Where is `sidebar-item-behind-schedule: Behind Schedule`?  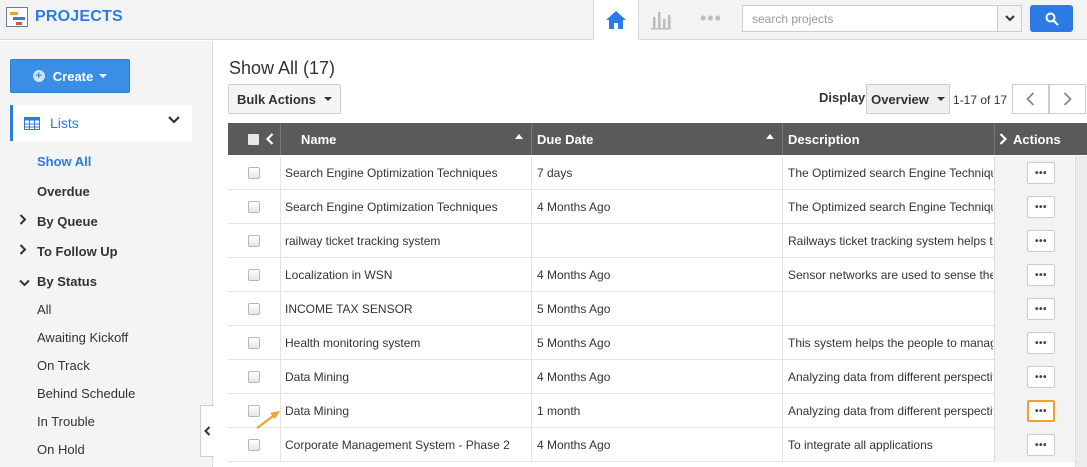 sidebar-item-behind-schedule: Behind Schedule is located at coordinates (86, 393).